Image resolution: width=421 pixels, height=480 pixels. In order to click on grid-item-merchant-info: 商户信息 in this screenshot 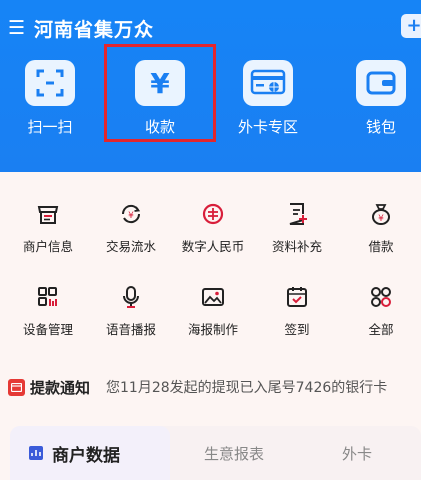, I will do `click(48, 227)`.